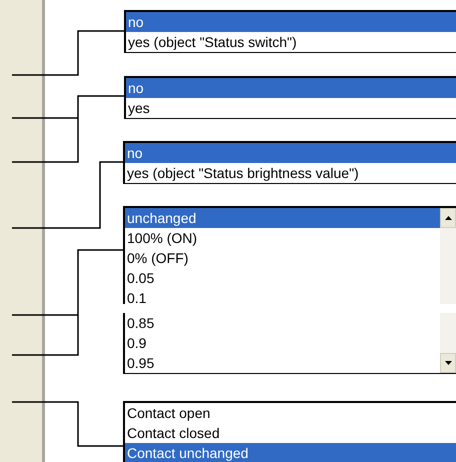 This screenshot has width=456, height=462. What do you see at coordinates (290, 173) in the screenshot?
I see `list-option: yes (object "Status brightness value")` at bounding box center [290, 173].